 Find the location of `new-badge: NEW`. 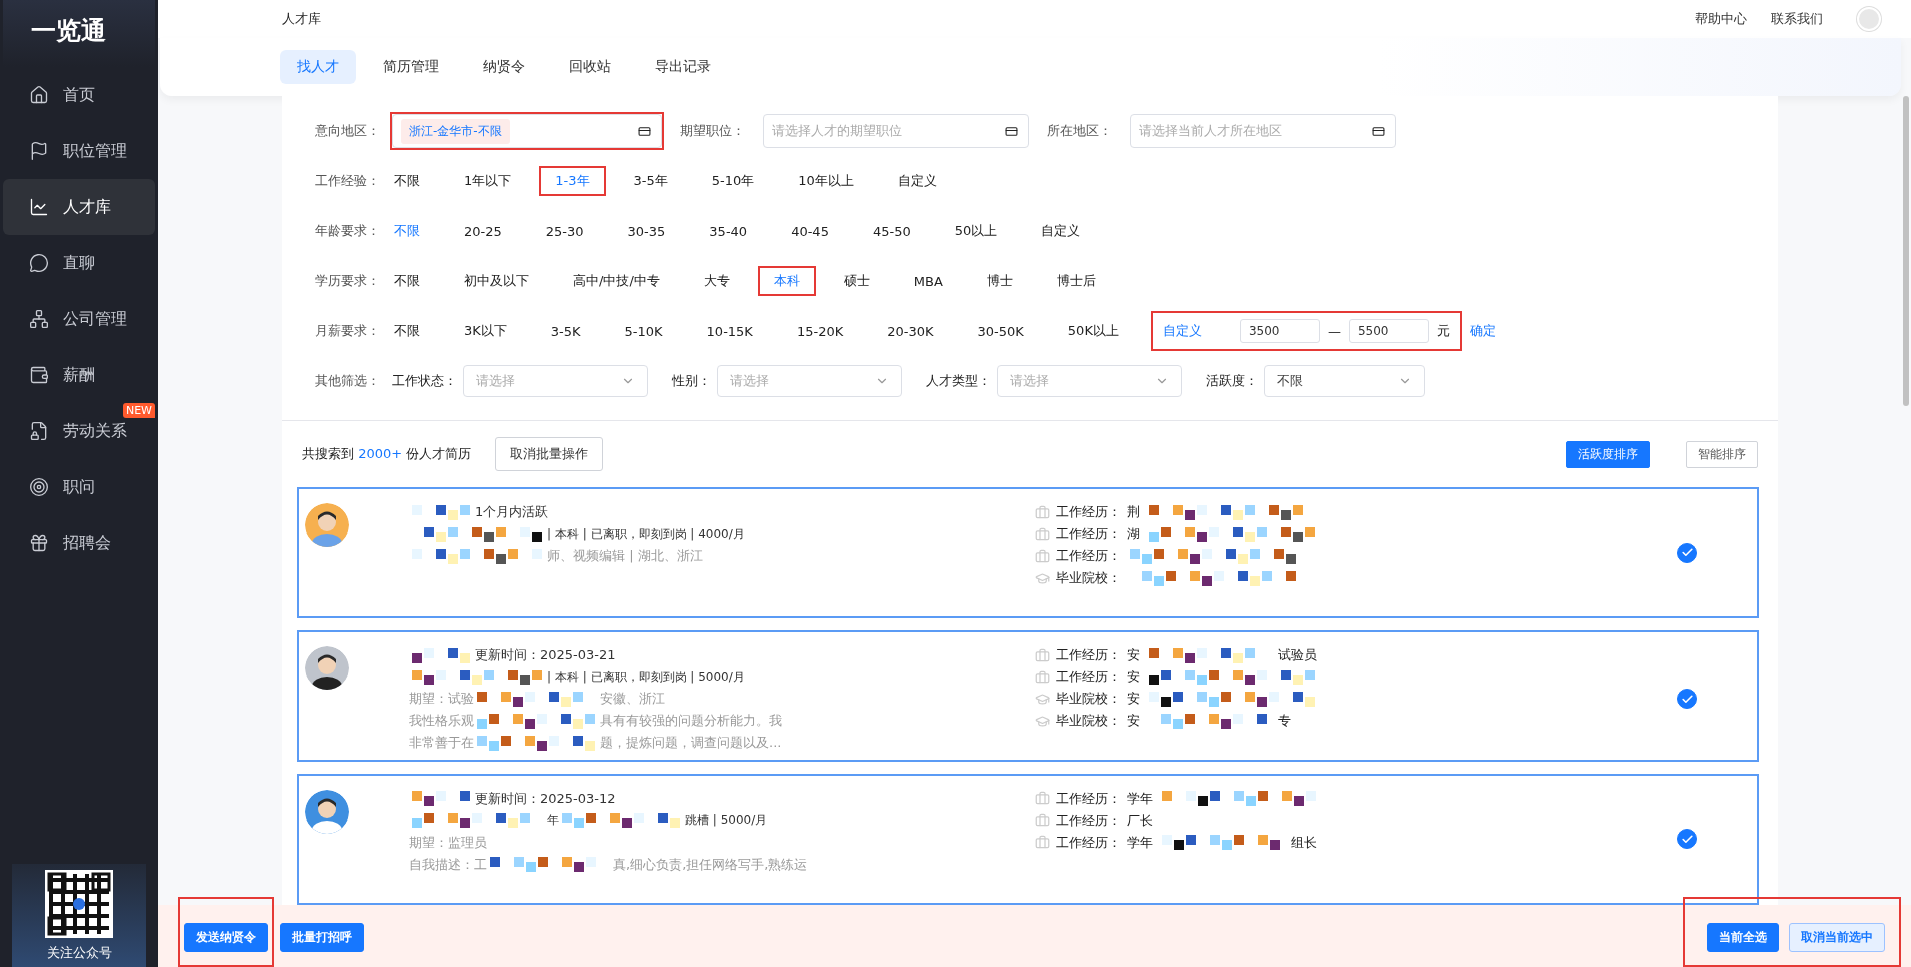

new-badge: NEW is located at coordinates (138, 410).